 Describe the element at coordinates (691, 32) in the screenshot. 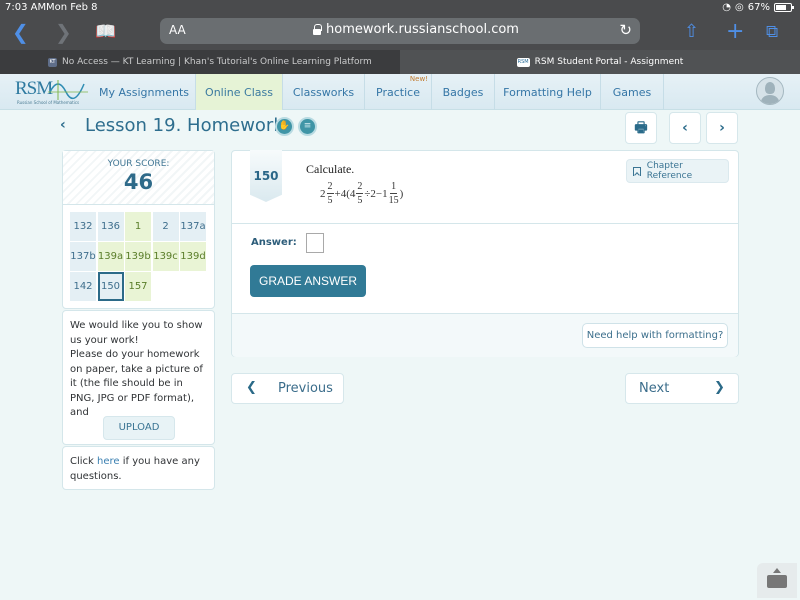

I see `share-icon: ⇧` at that location.